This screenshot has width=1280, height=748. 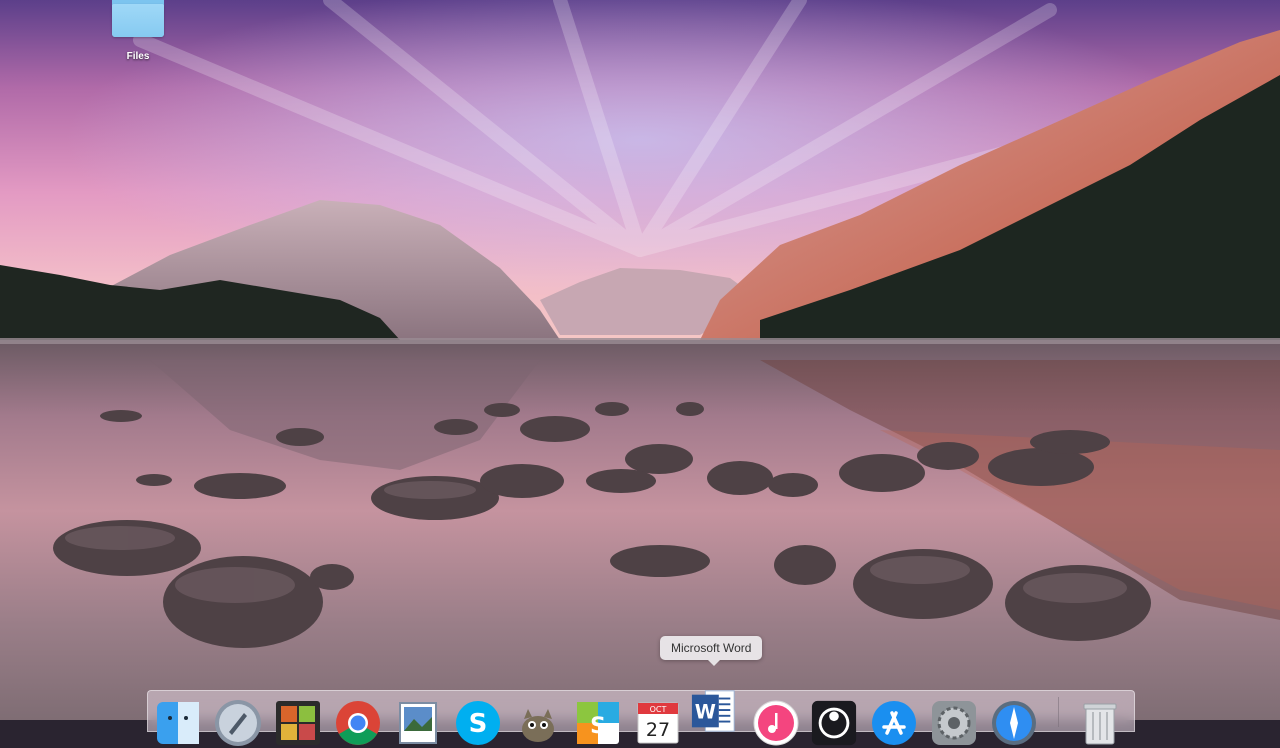 I want to click on skype-icon: S, so click(x=478, y=723).